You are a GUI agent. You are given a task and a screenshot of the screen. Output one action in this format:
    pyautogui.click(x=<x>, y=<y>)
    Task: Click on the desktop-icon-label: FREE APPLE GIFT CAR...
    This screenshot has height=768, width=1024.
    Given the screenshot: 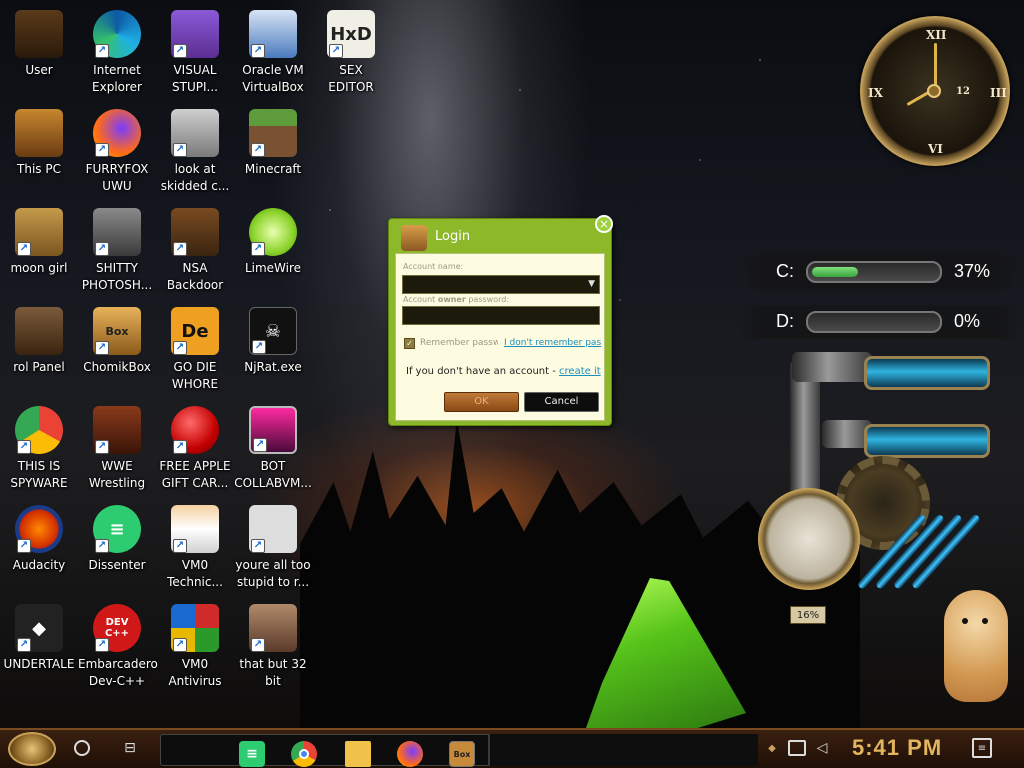 What is the action you would take?
    pyautogui.click(x=195, y=474)
    